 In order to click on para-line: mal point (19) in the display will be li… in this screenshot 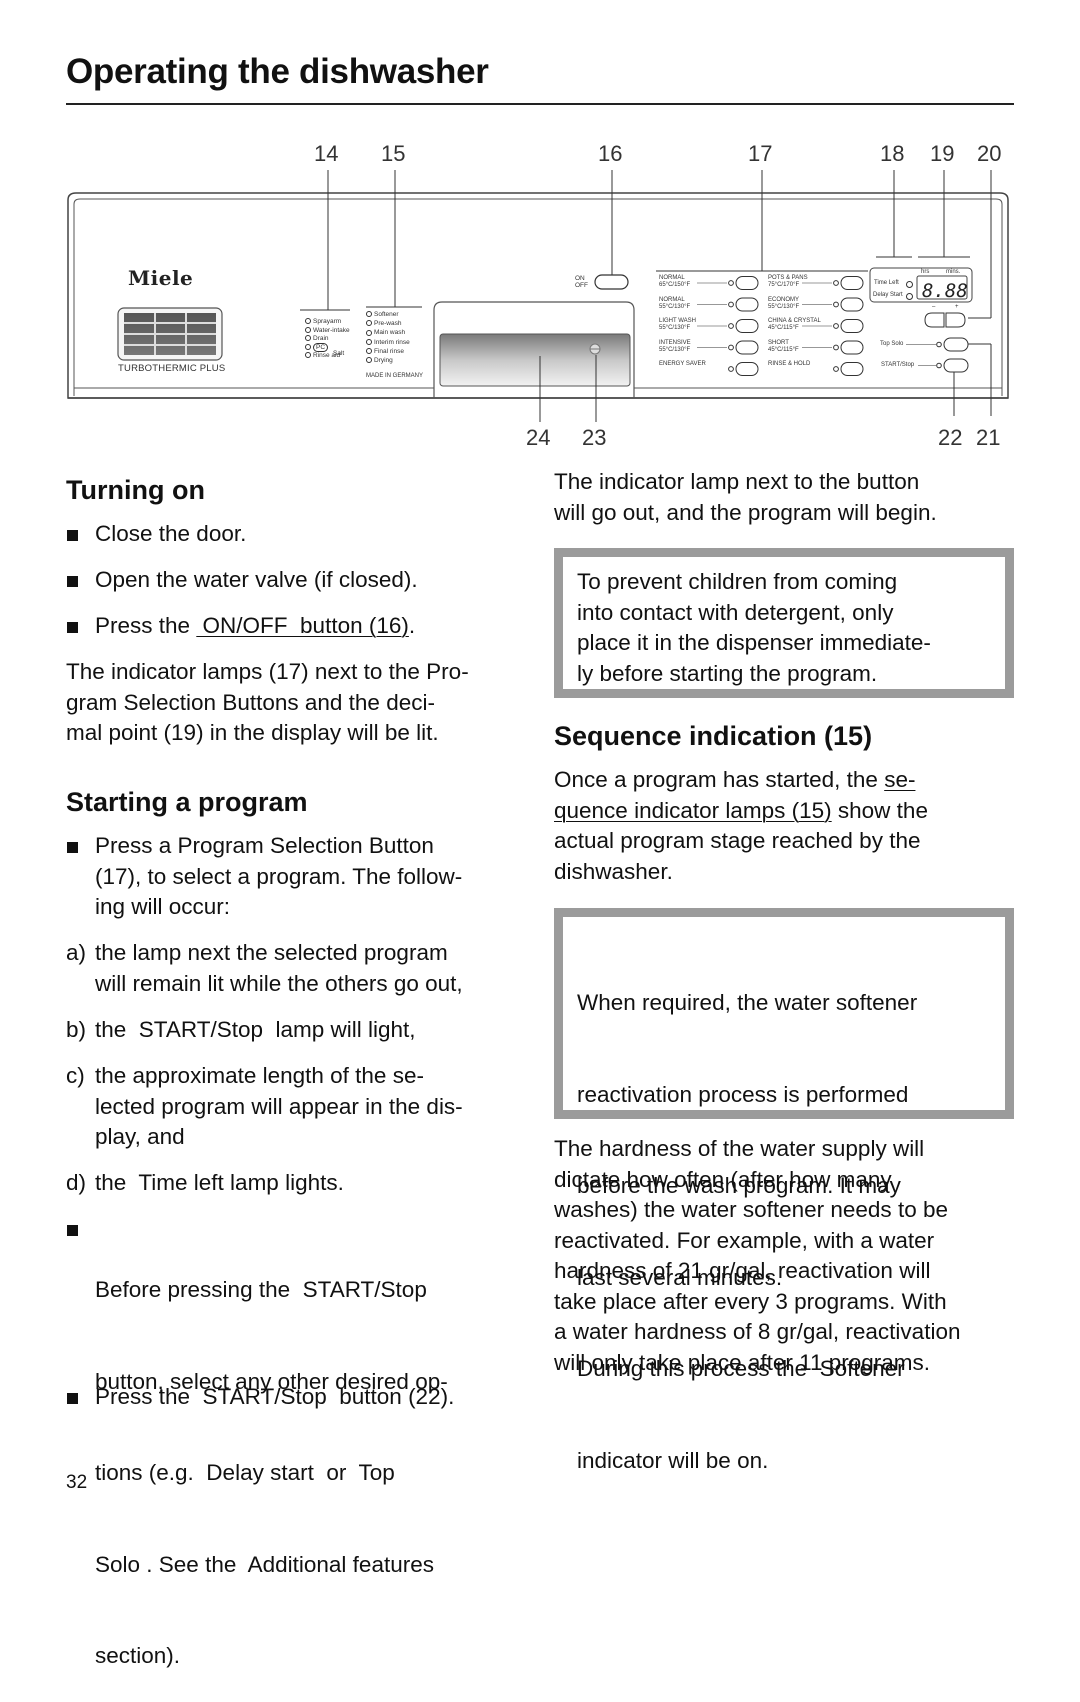, I will do `click(252, 732)`.